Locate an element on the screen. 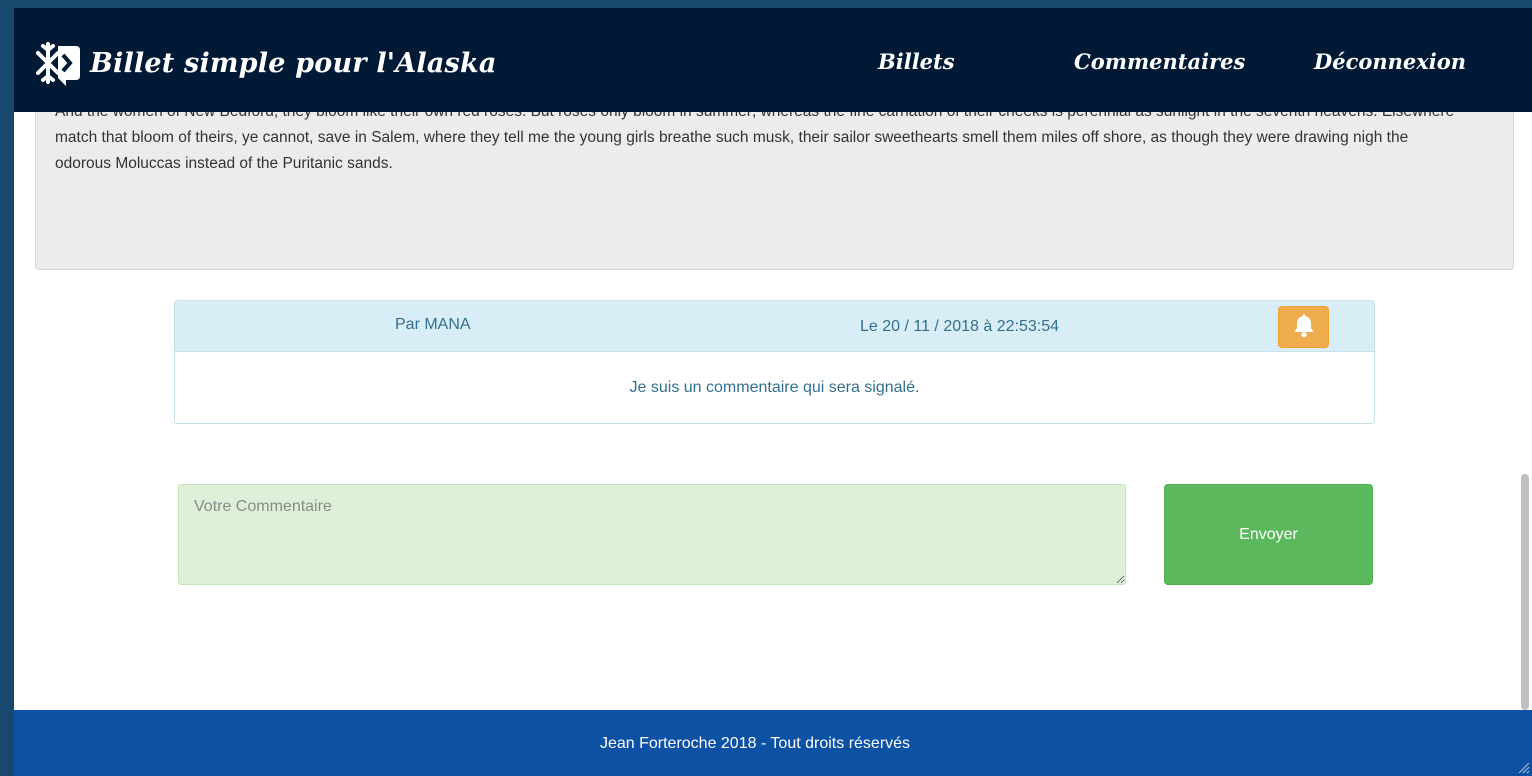 This screenshot has height=776, width=1532. comment-date: Le 20 / 11 / 2018 à 22:53:54 is located at coordinates (959, 326).